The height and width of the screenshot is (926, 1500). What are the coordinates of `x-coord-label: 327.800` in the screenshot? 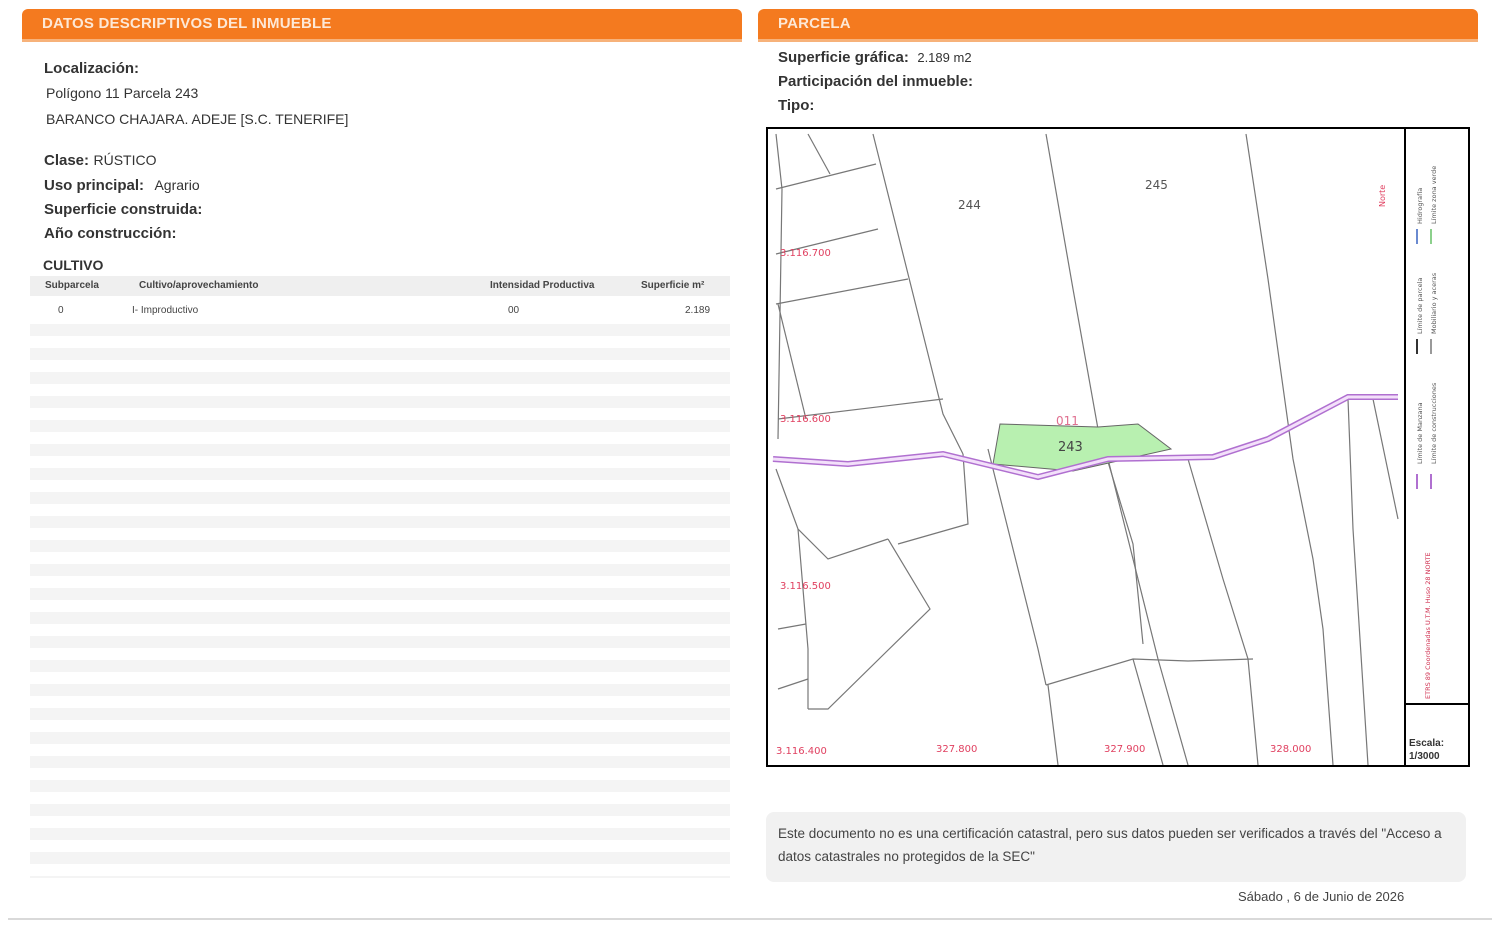 It's located at (956, 749).